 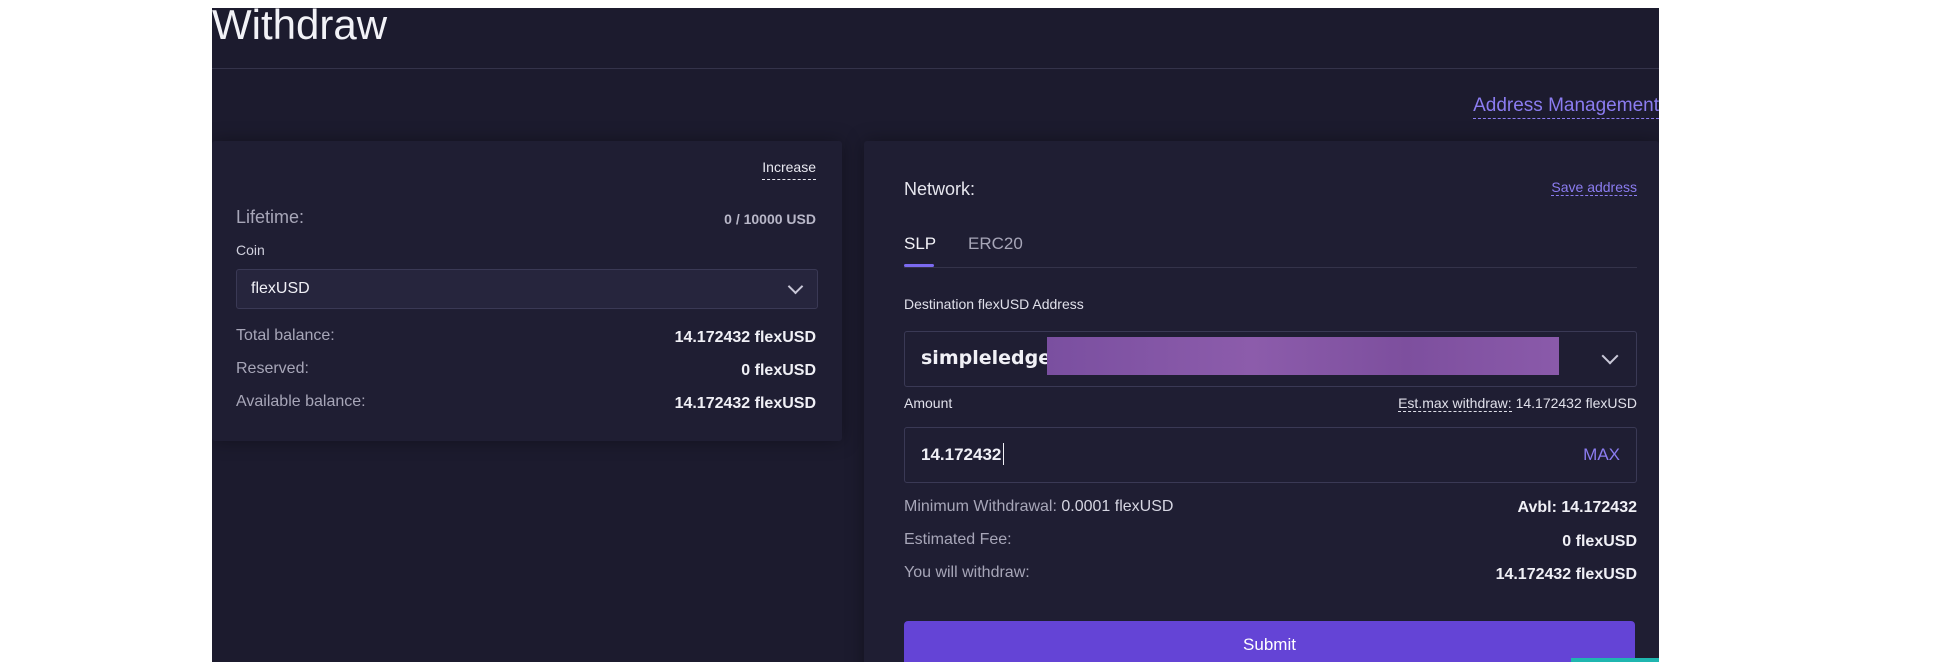 What do you see at coordinates (778, 370) in the screenshot?
I see `reserved-value: 0 flexUSD` at bounding box center [778, 370].